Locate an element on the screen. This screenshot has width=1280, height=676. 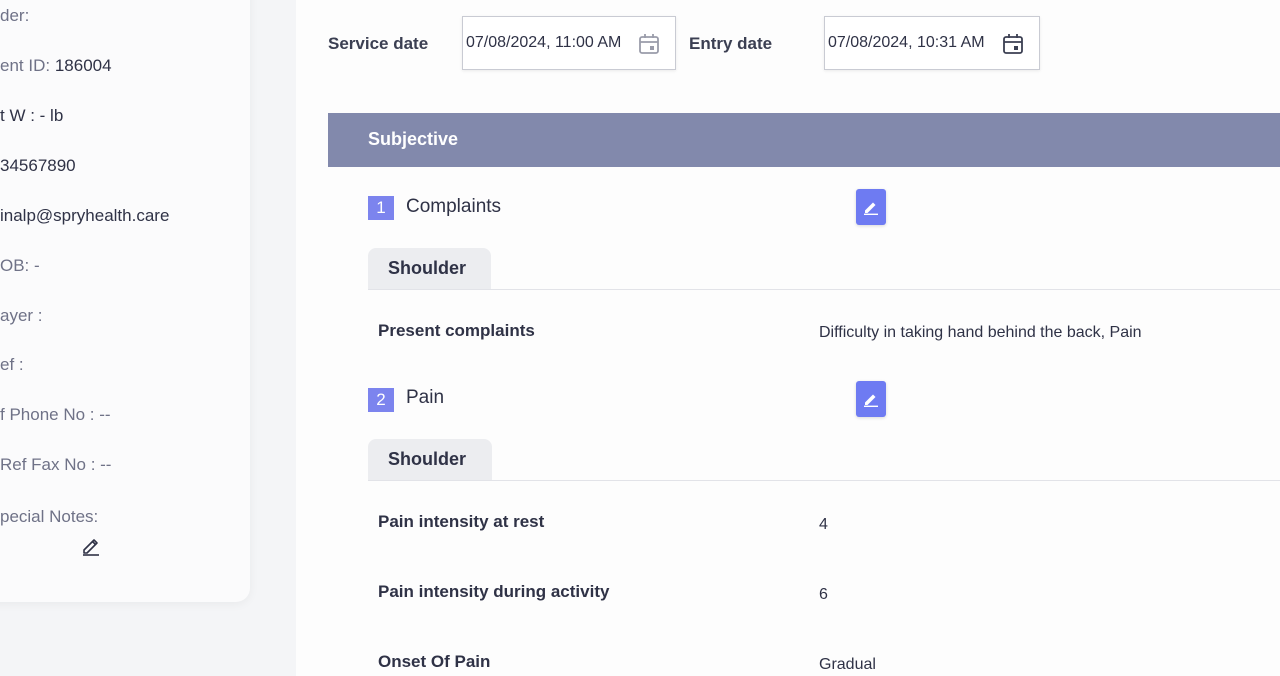
patient-id-row: ent ID: 186004 is located at coordinates (56, 65).